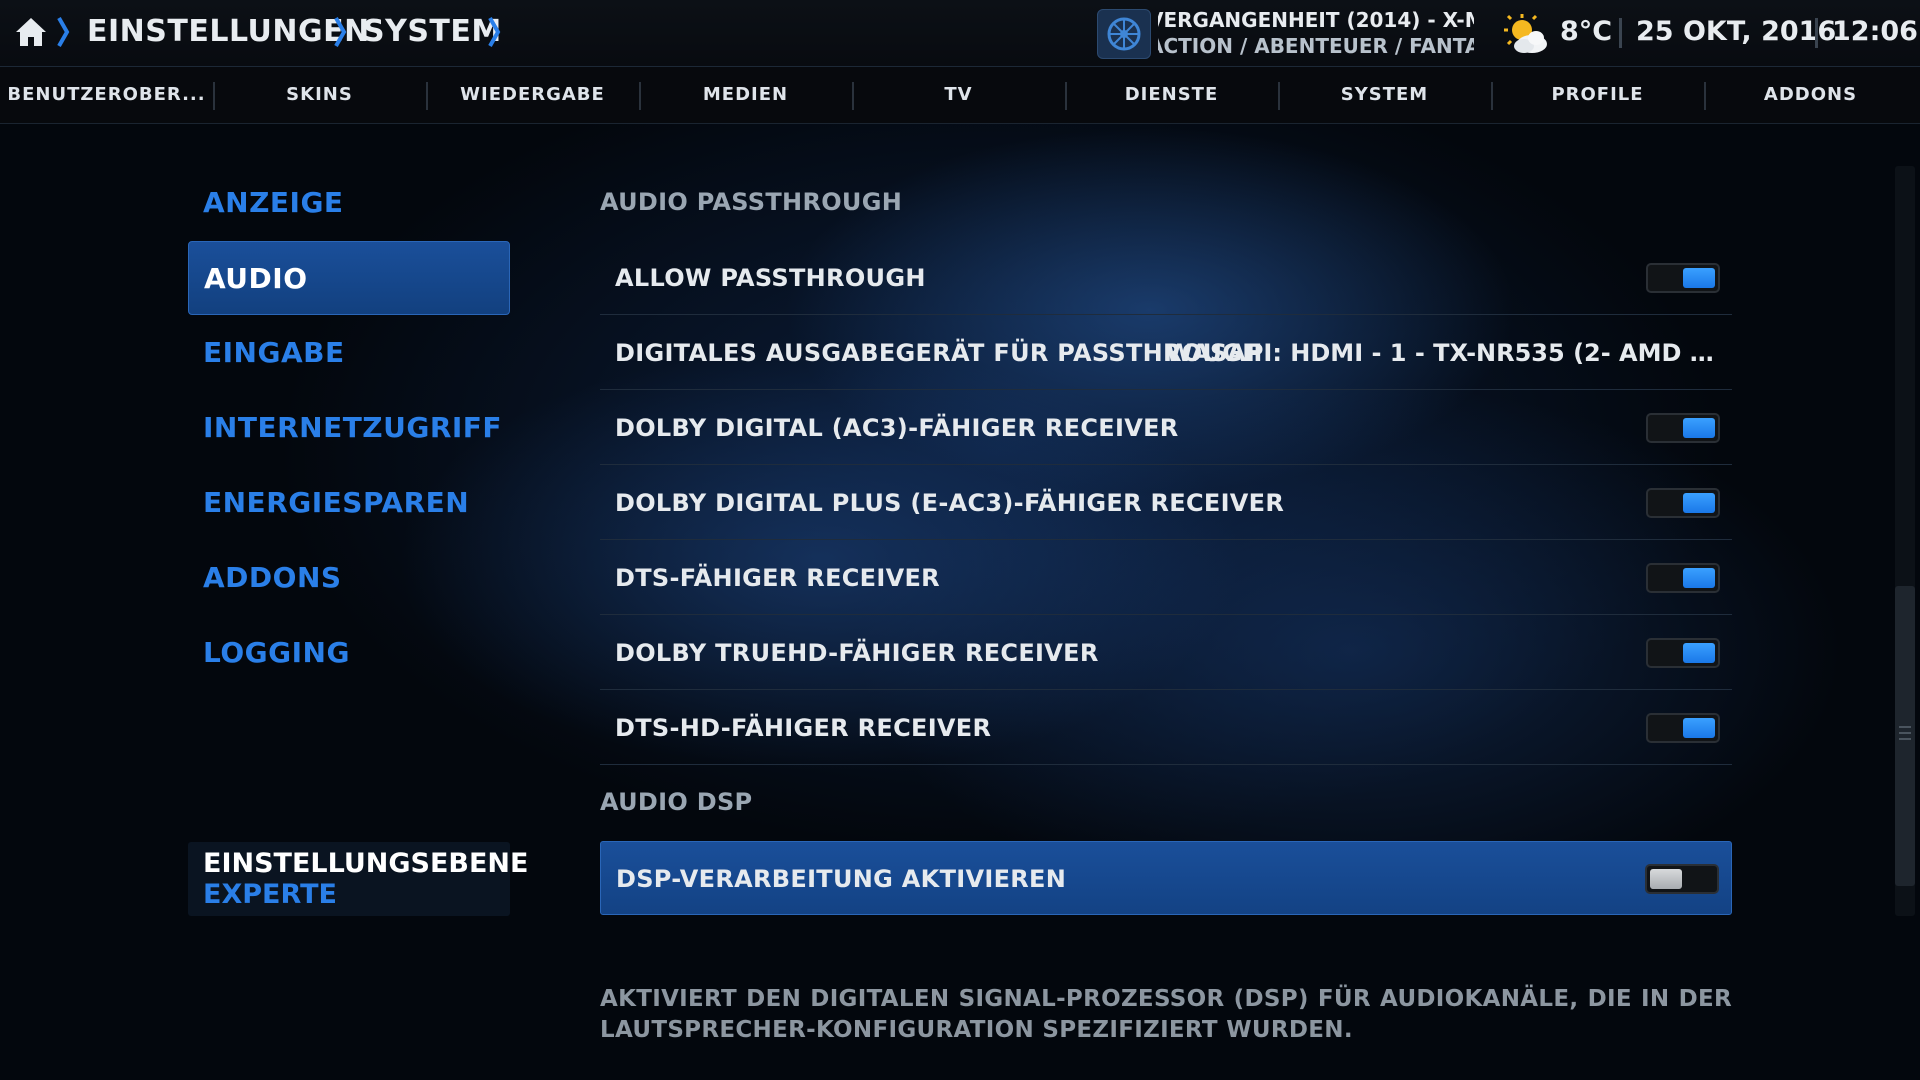 This screenshot has height=1080, width=1920. Describe the element at coordinates (1905, 541) in the screenshot. I see `scrollbar` at that location.